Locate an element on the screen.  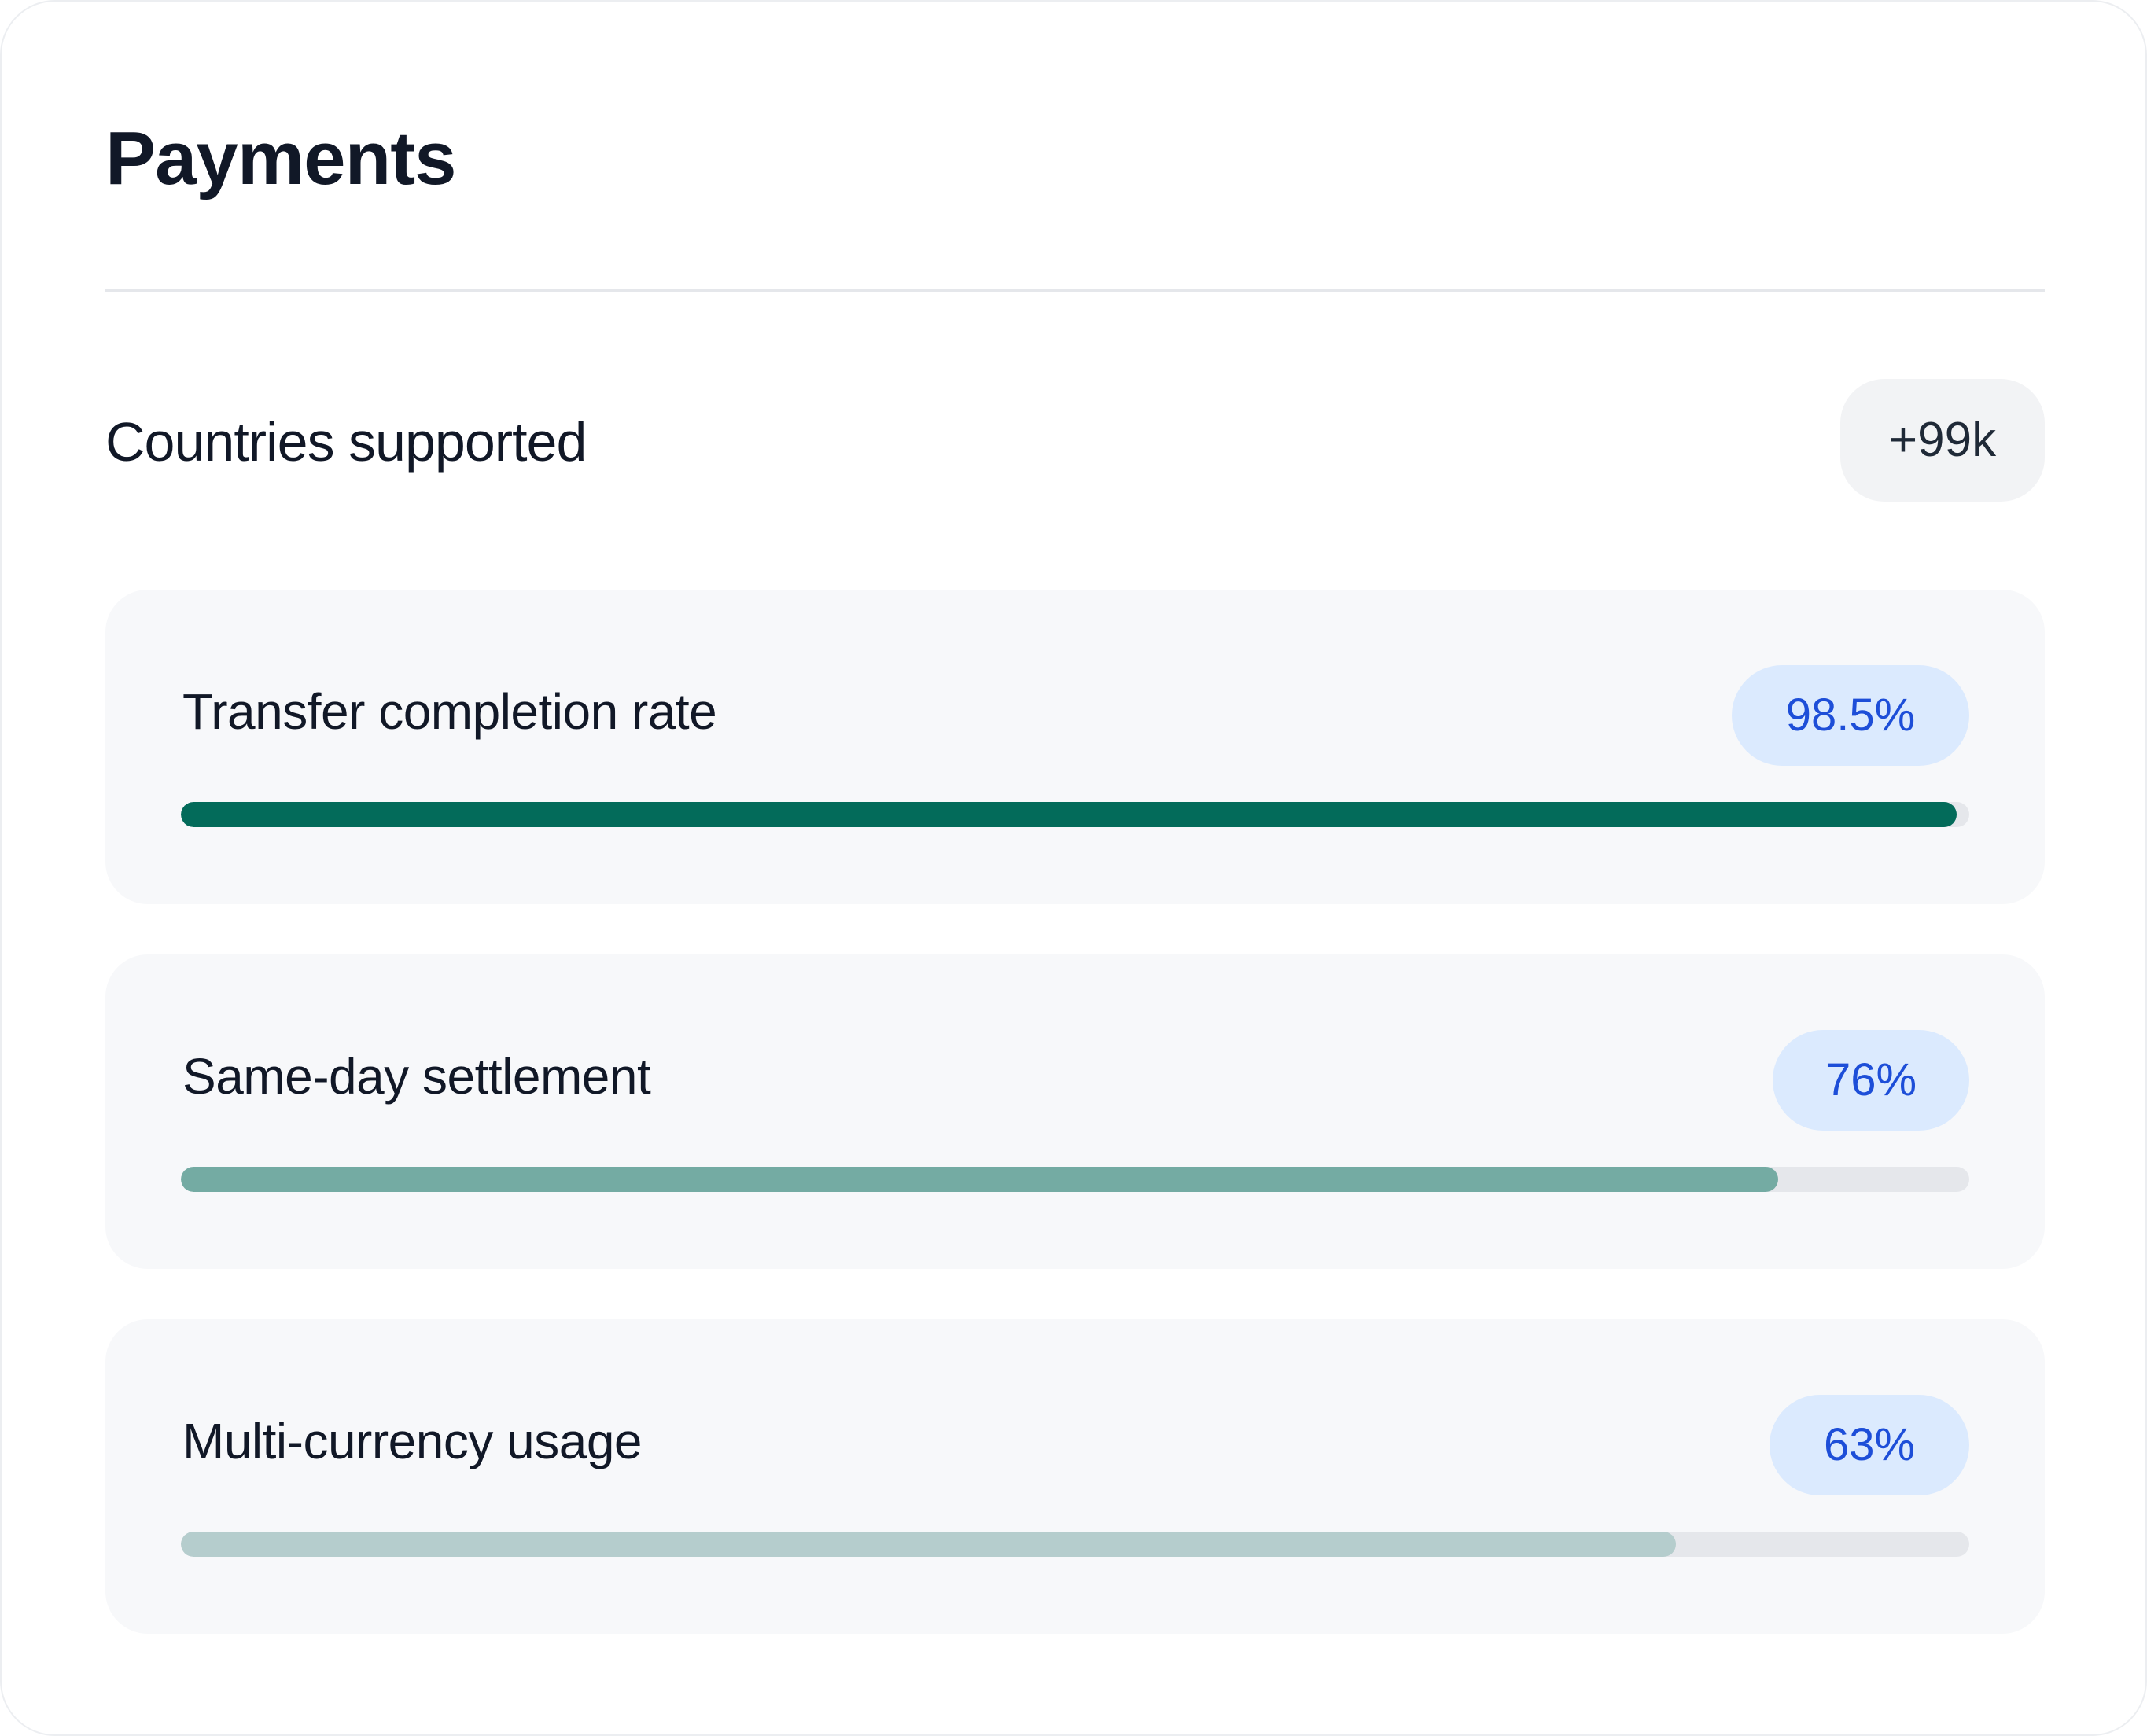
metric-value-badge: 63% is located at coordinates (1870, 1445).